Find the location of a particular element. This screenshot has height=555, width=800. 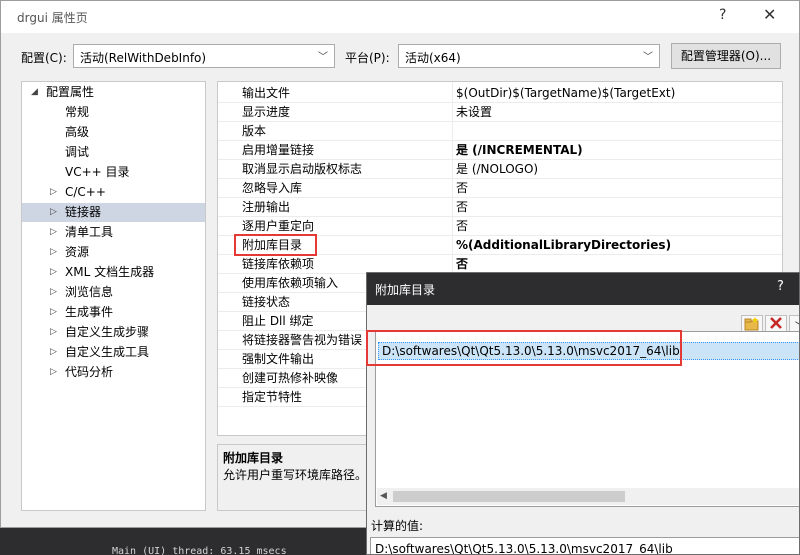

tree-item: 常规 is located at coordinates (113, 112).